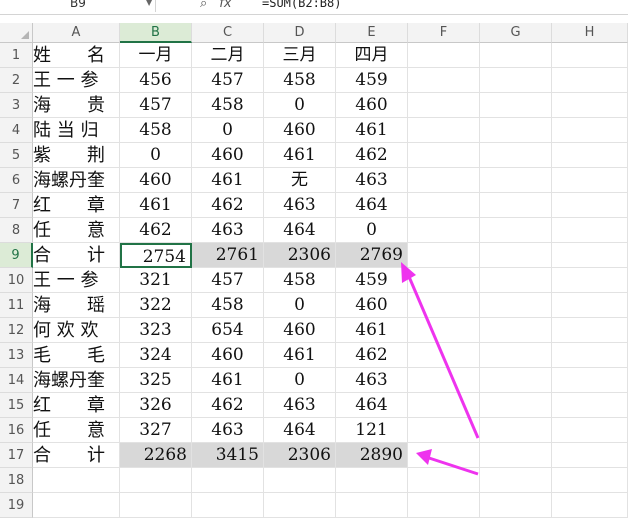 This screenshot has height=518, width=628. What do you see at coordinates (156, 455) in the screenshot?
I see `cell-b17: 2268` at bounding box center [156, 455].